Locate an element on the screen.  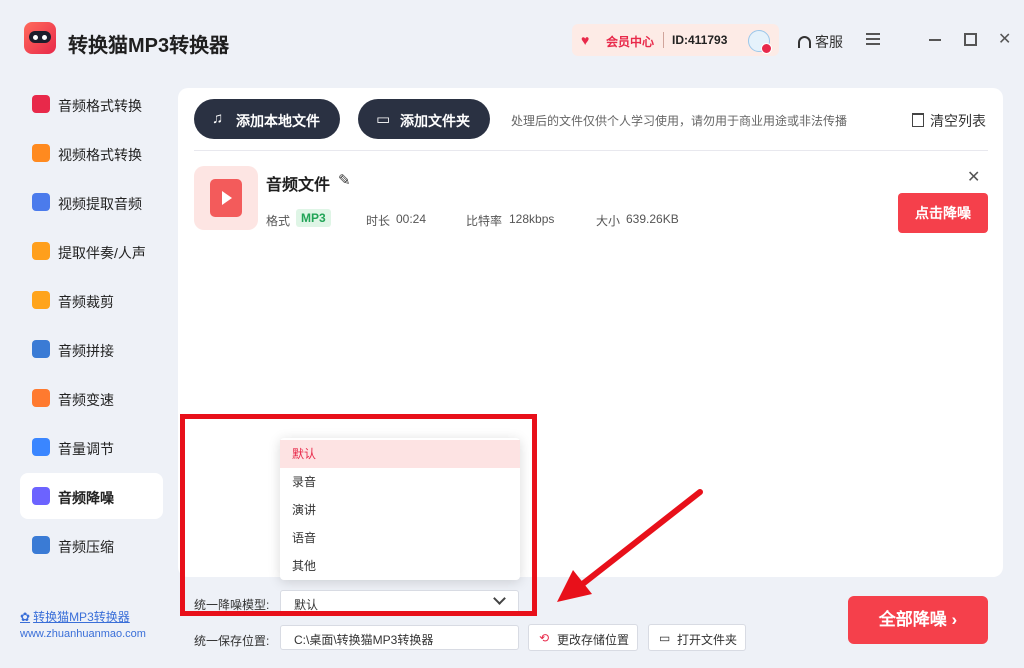
open-folder-button: ▭ 打开文件夹 is located at coordinates (697, 637).